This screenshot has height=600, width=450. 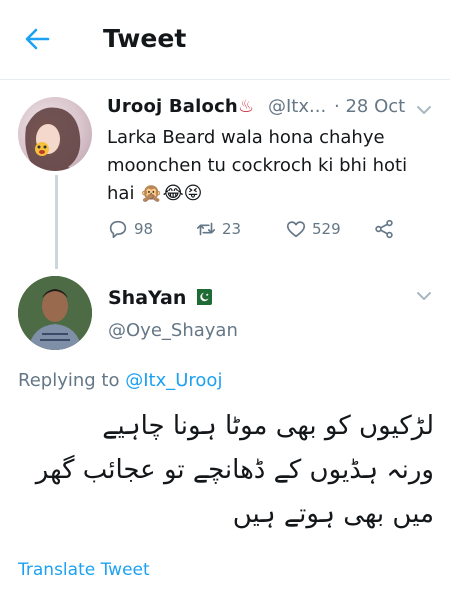 I want to click on tweet-text-line: moonchen tu cockroch ki bhi hoti, so click(x=257, y=165).